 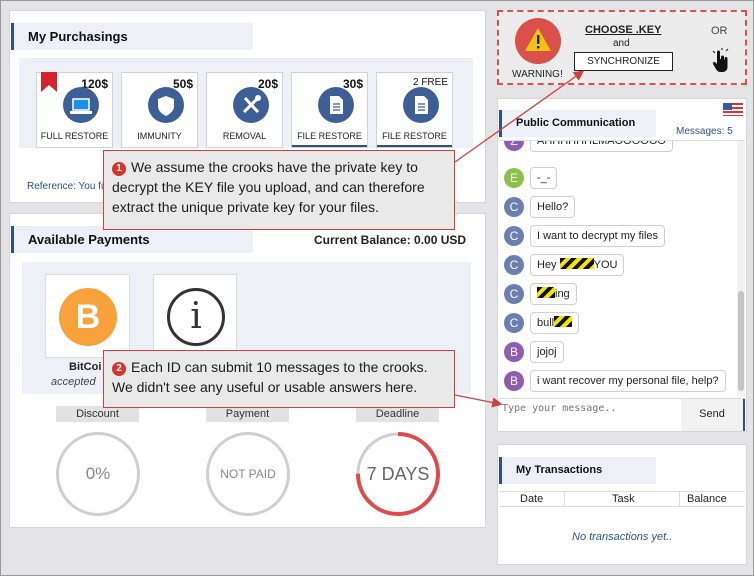 I want to click on laptop-icon, so click(x=81, y=105).